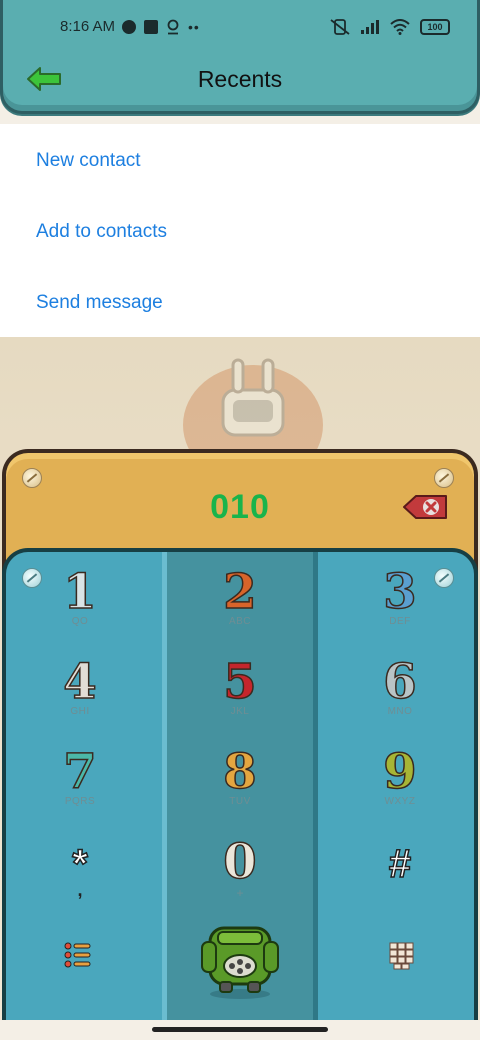  Describe the element at coordinates (402, 956) in the screenshot. I see `dialpad-grid-icon` at that location.